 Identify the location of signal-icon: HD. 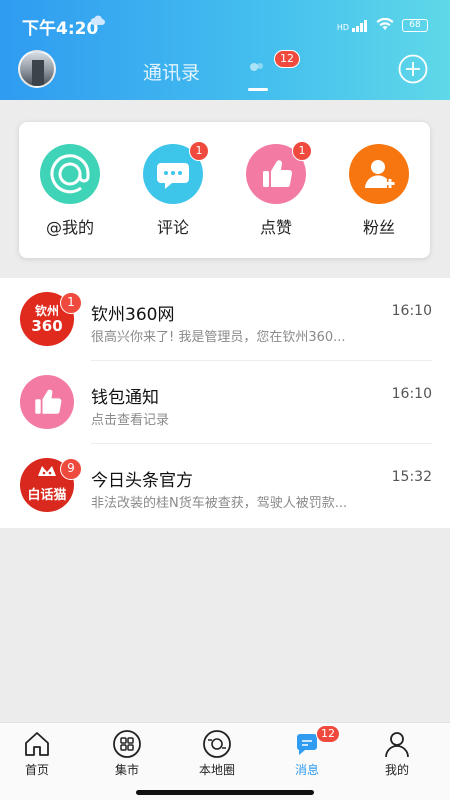
(352, 25).